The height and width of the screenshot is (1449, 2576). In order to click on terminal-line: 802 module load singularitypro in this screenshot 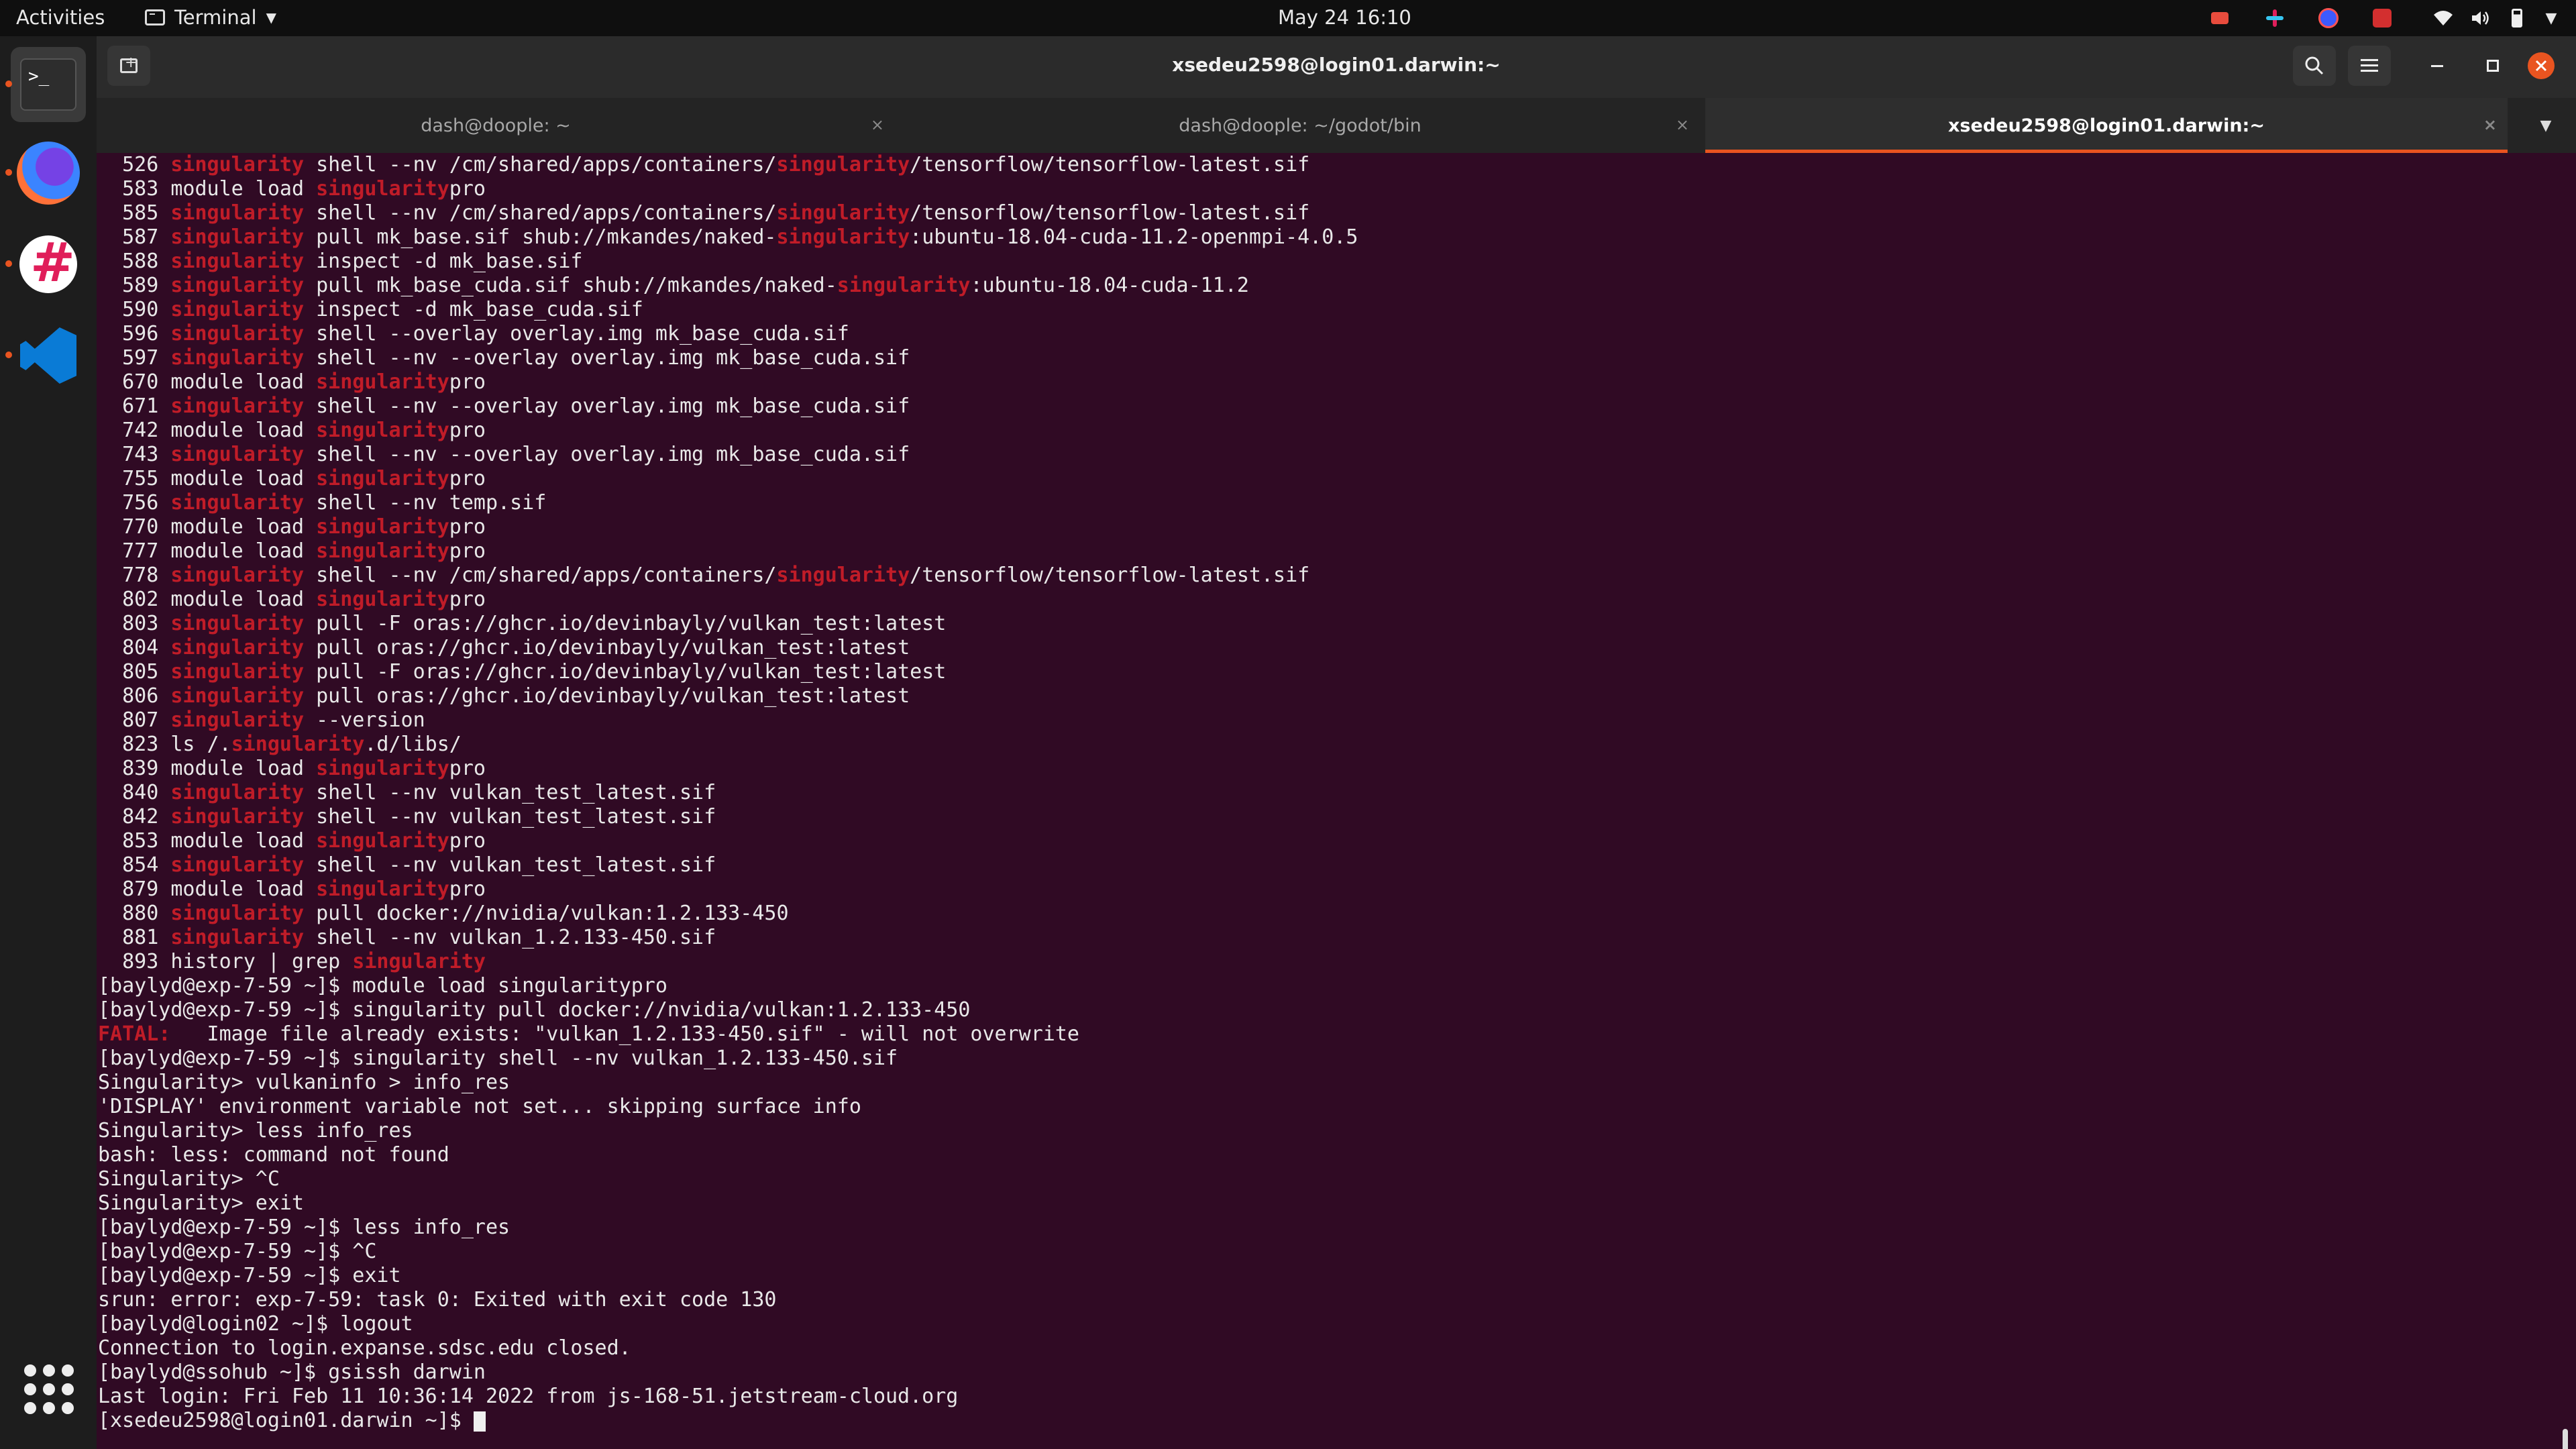, I will do `click(728, 600)`.